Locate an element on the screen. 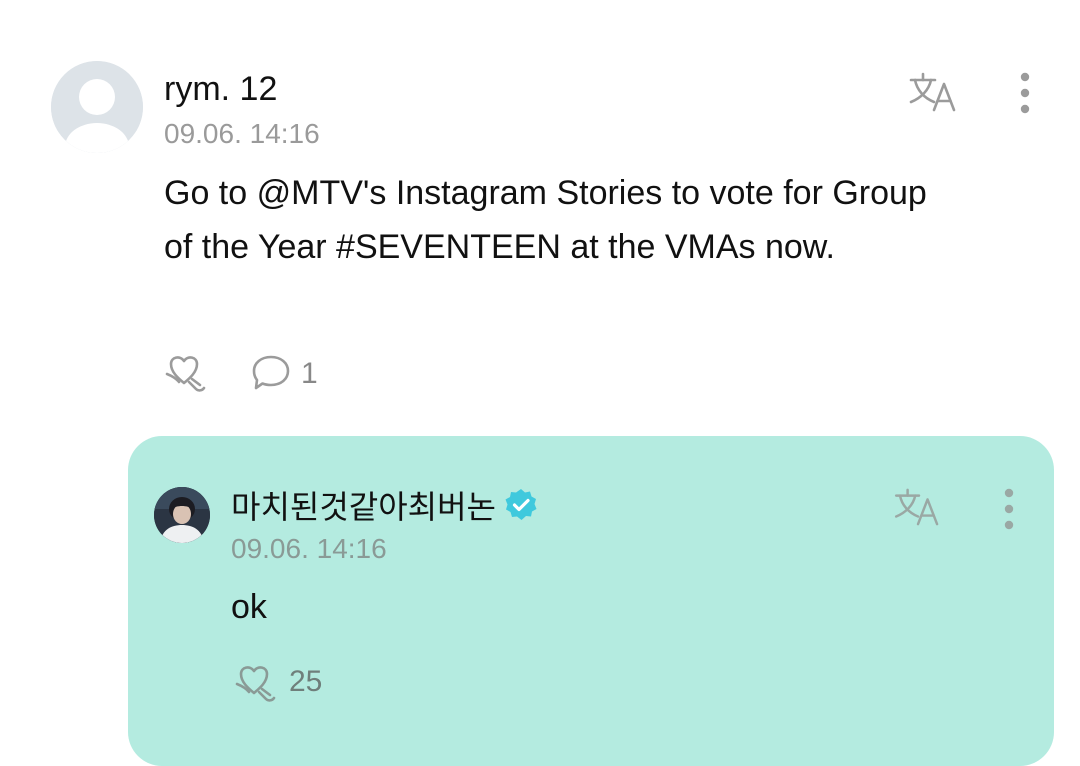 The height and width of the screenshot is (766, 1080). artist-avatar is located at coordinates (182, 515).